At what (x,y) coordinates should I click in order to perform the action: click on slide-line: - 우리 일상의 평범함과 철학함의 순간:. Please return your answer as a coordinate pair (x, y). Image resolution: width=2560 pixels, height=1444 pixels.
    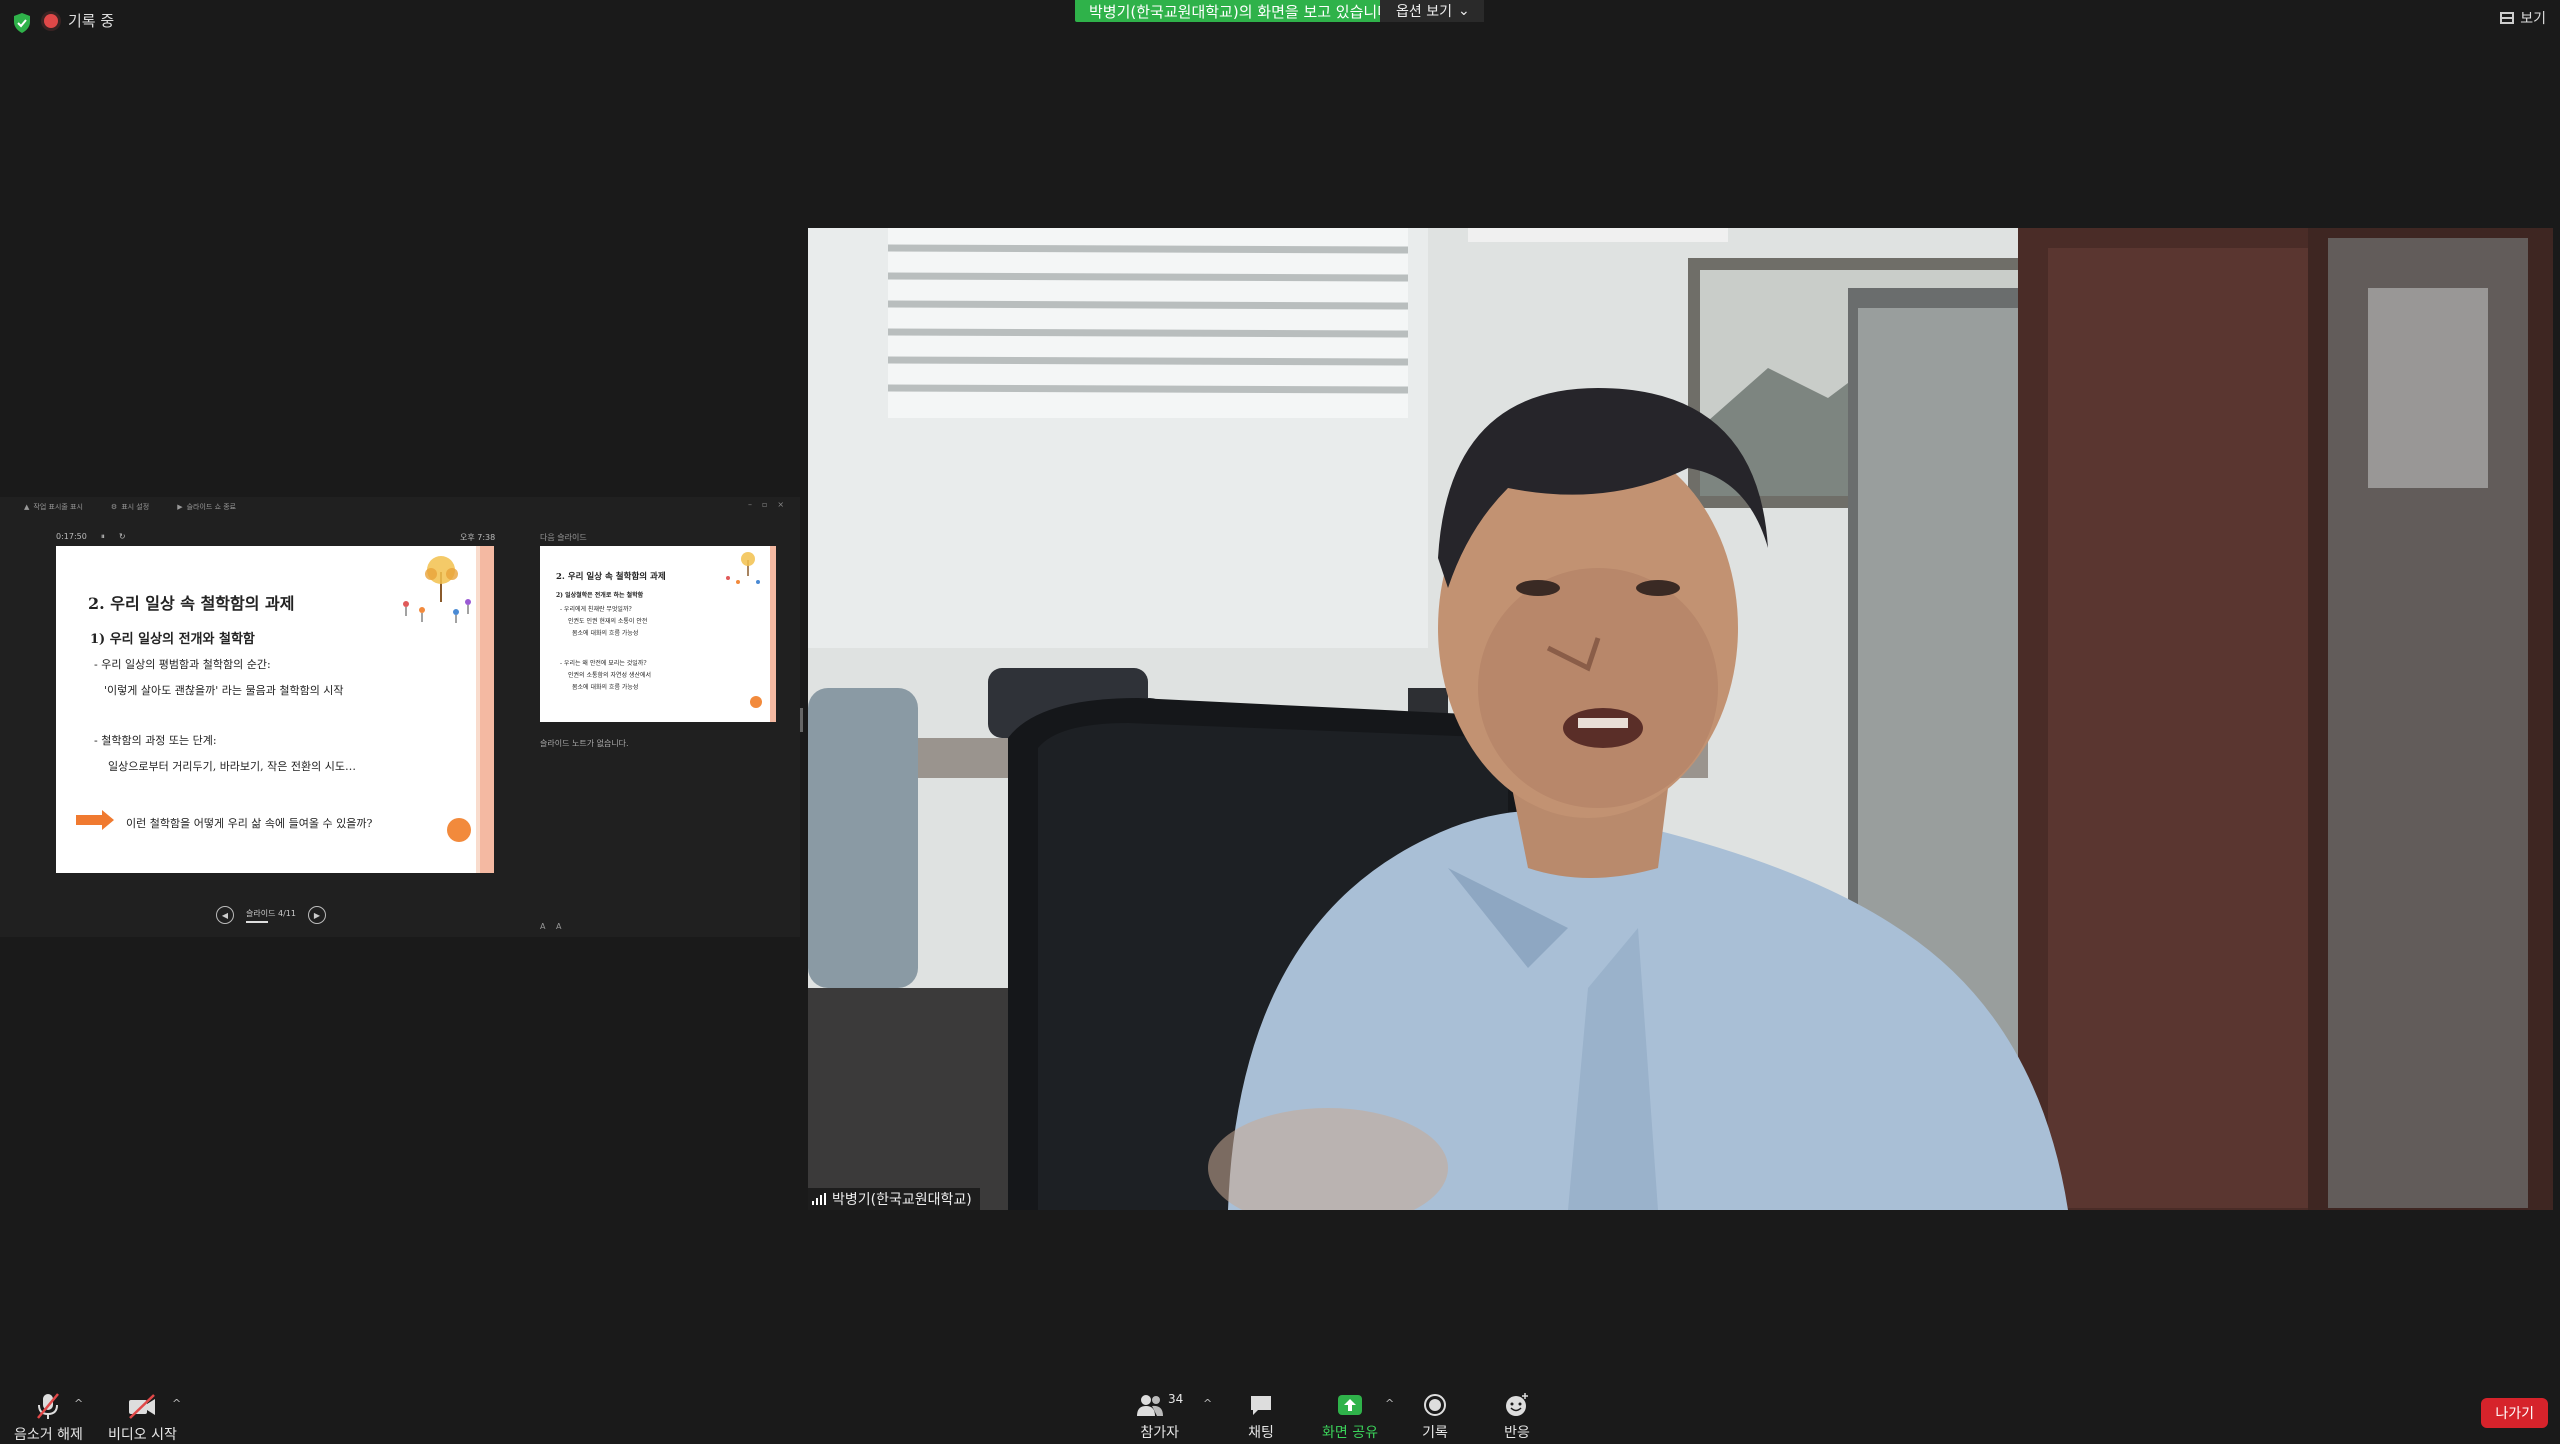
    Looking at the image, I should click on (182, 664).